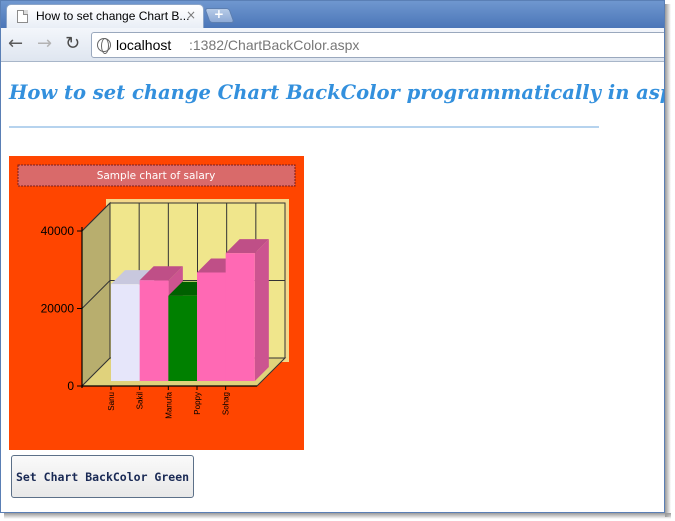  What do you see at coordinates (144, 45) in the screenshot?
I see `url-host: localhost` at bounding box center [144, 45].